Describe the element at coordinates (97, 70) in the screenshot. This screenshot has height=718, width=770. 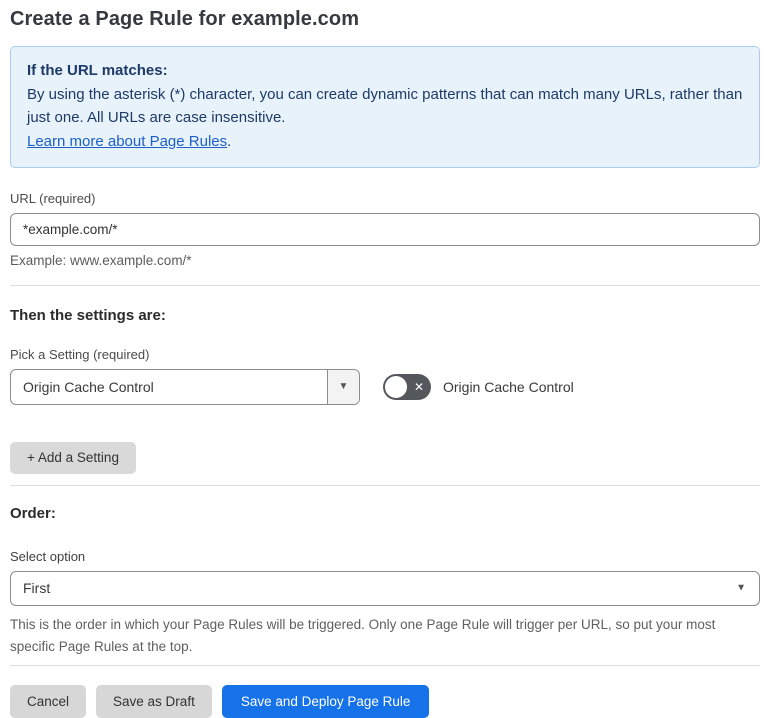
I see `info-box-heading: If the URL matches:` at that location.